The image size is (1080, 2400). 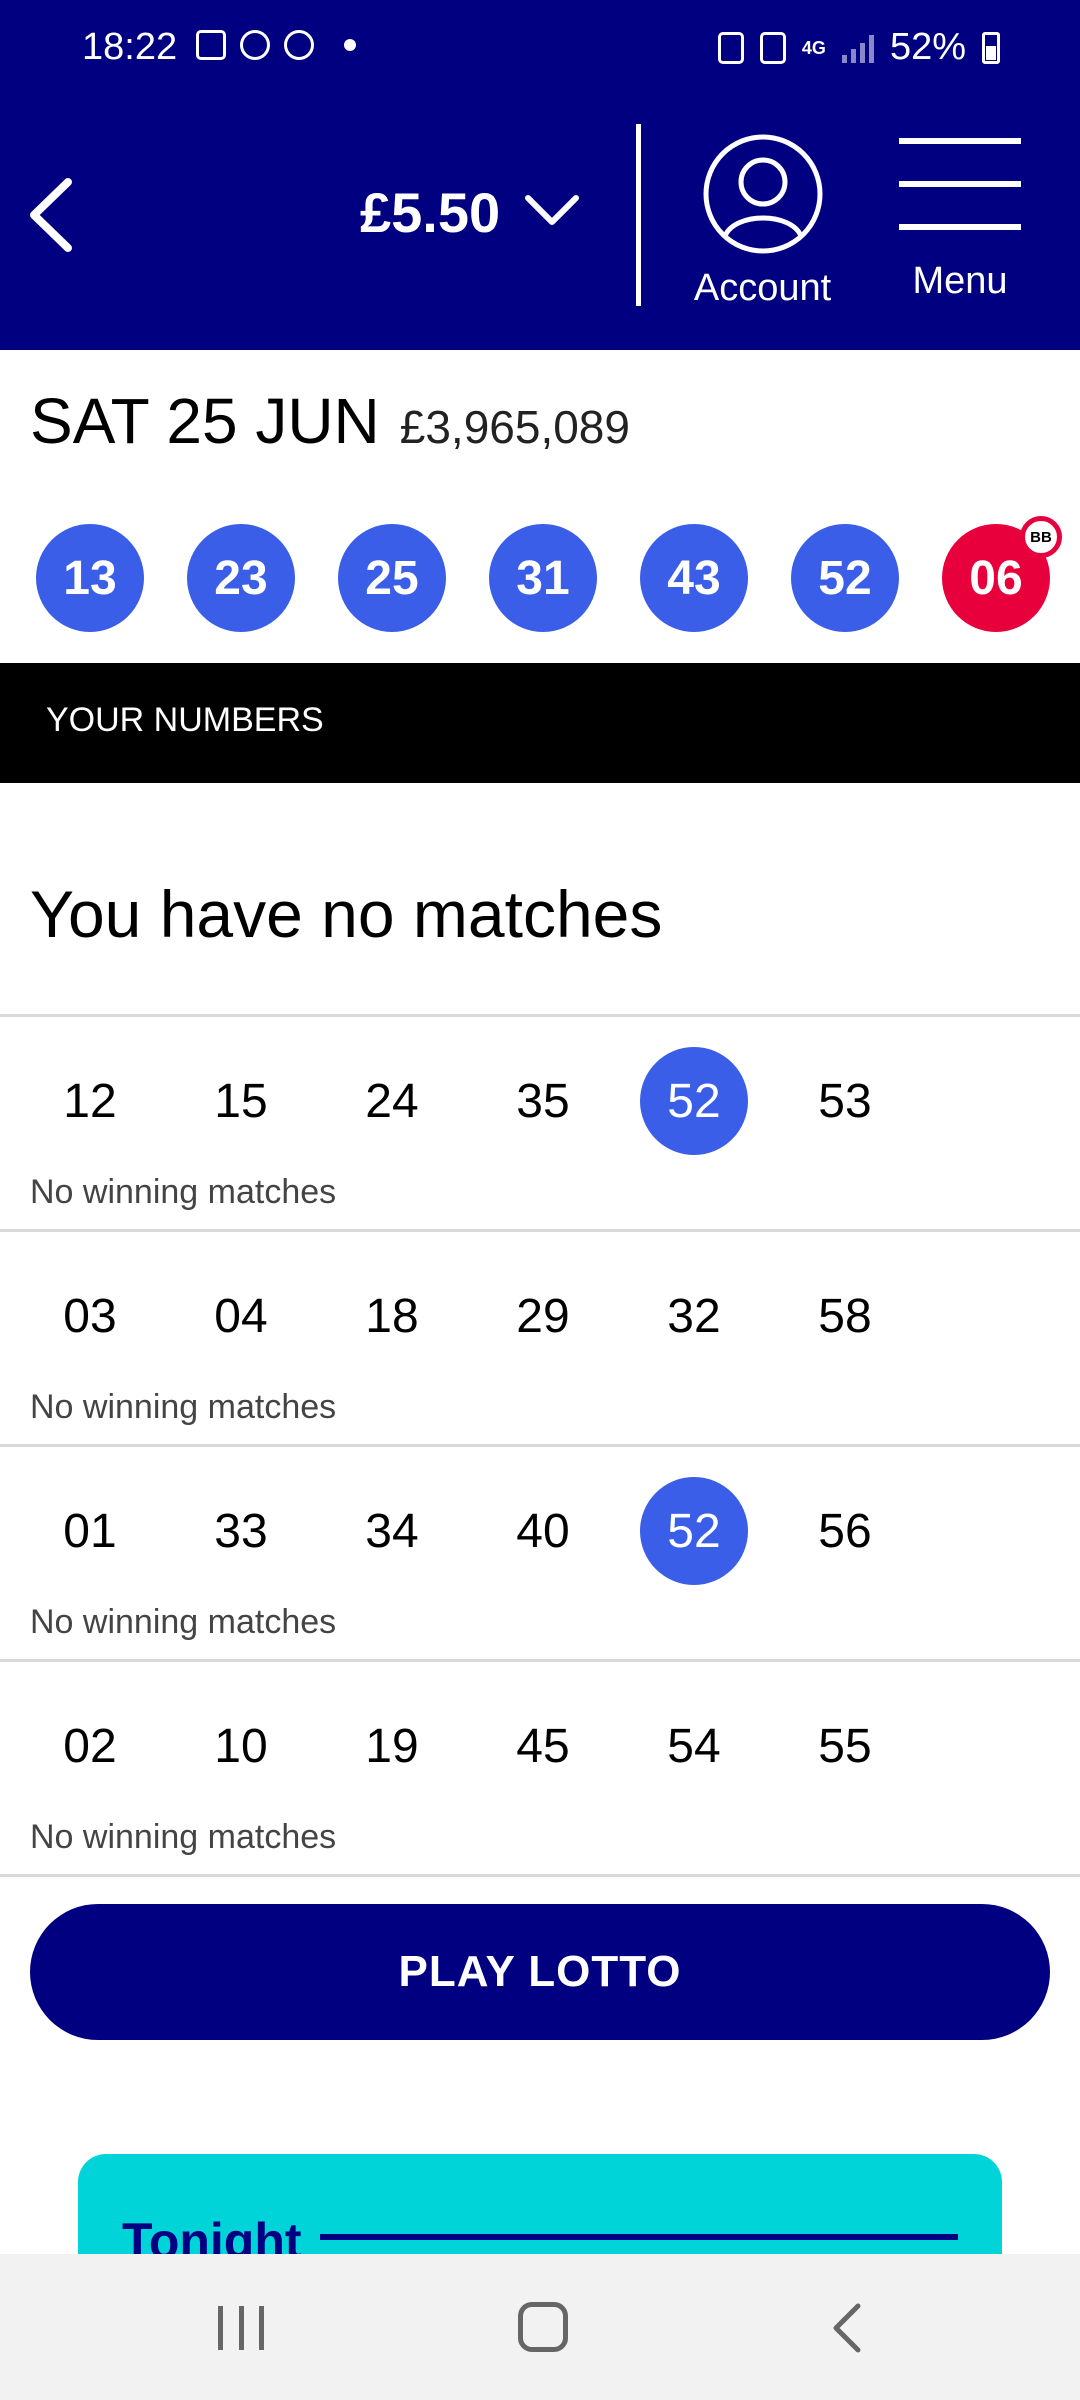 I want to click on section-header: YOUR NUMBERS, so click(x=540, y=723).